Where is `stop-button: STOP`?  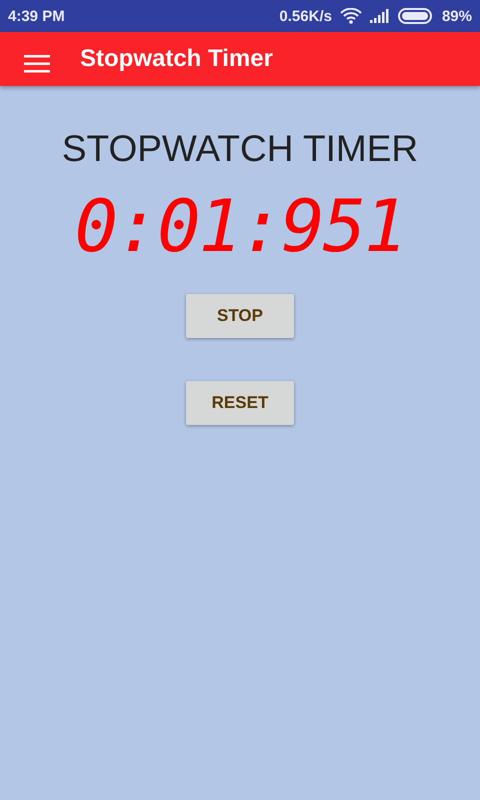 stop-button: STOP is located at coordinates (240, 316).